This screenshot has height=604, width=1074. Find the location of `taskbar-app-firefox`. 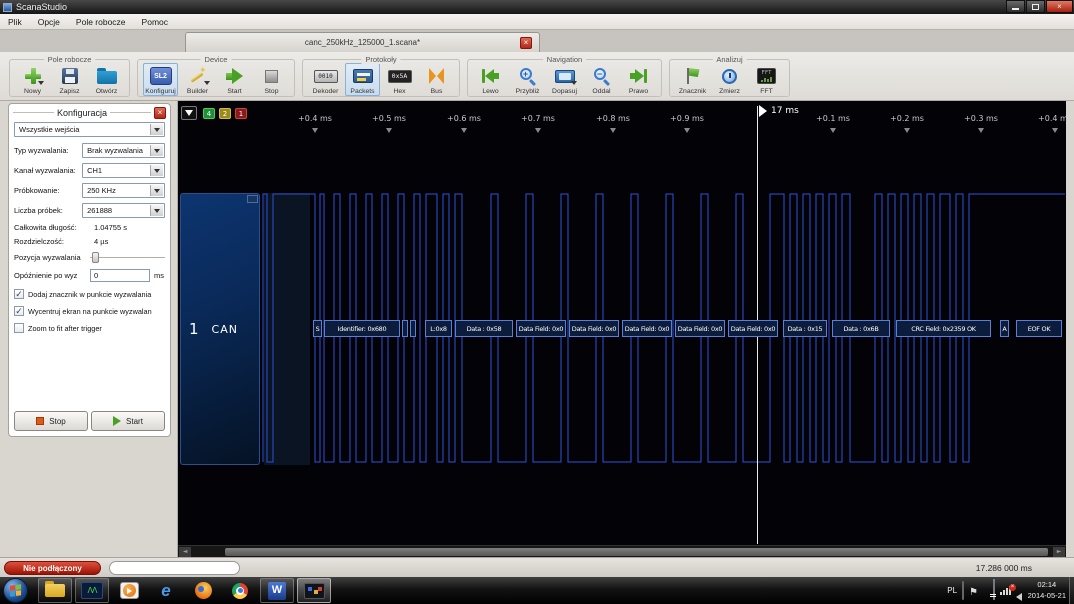

taskbar-app-firefox is located at coordinates (203, 590).